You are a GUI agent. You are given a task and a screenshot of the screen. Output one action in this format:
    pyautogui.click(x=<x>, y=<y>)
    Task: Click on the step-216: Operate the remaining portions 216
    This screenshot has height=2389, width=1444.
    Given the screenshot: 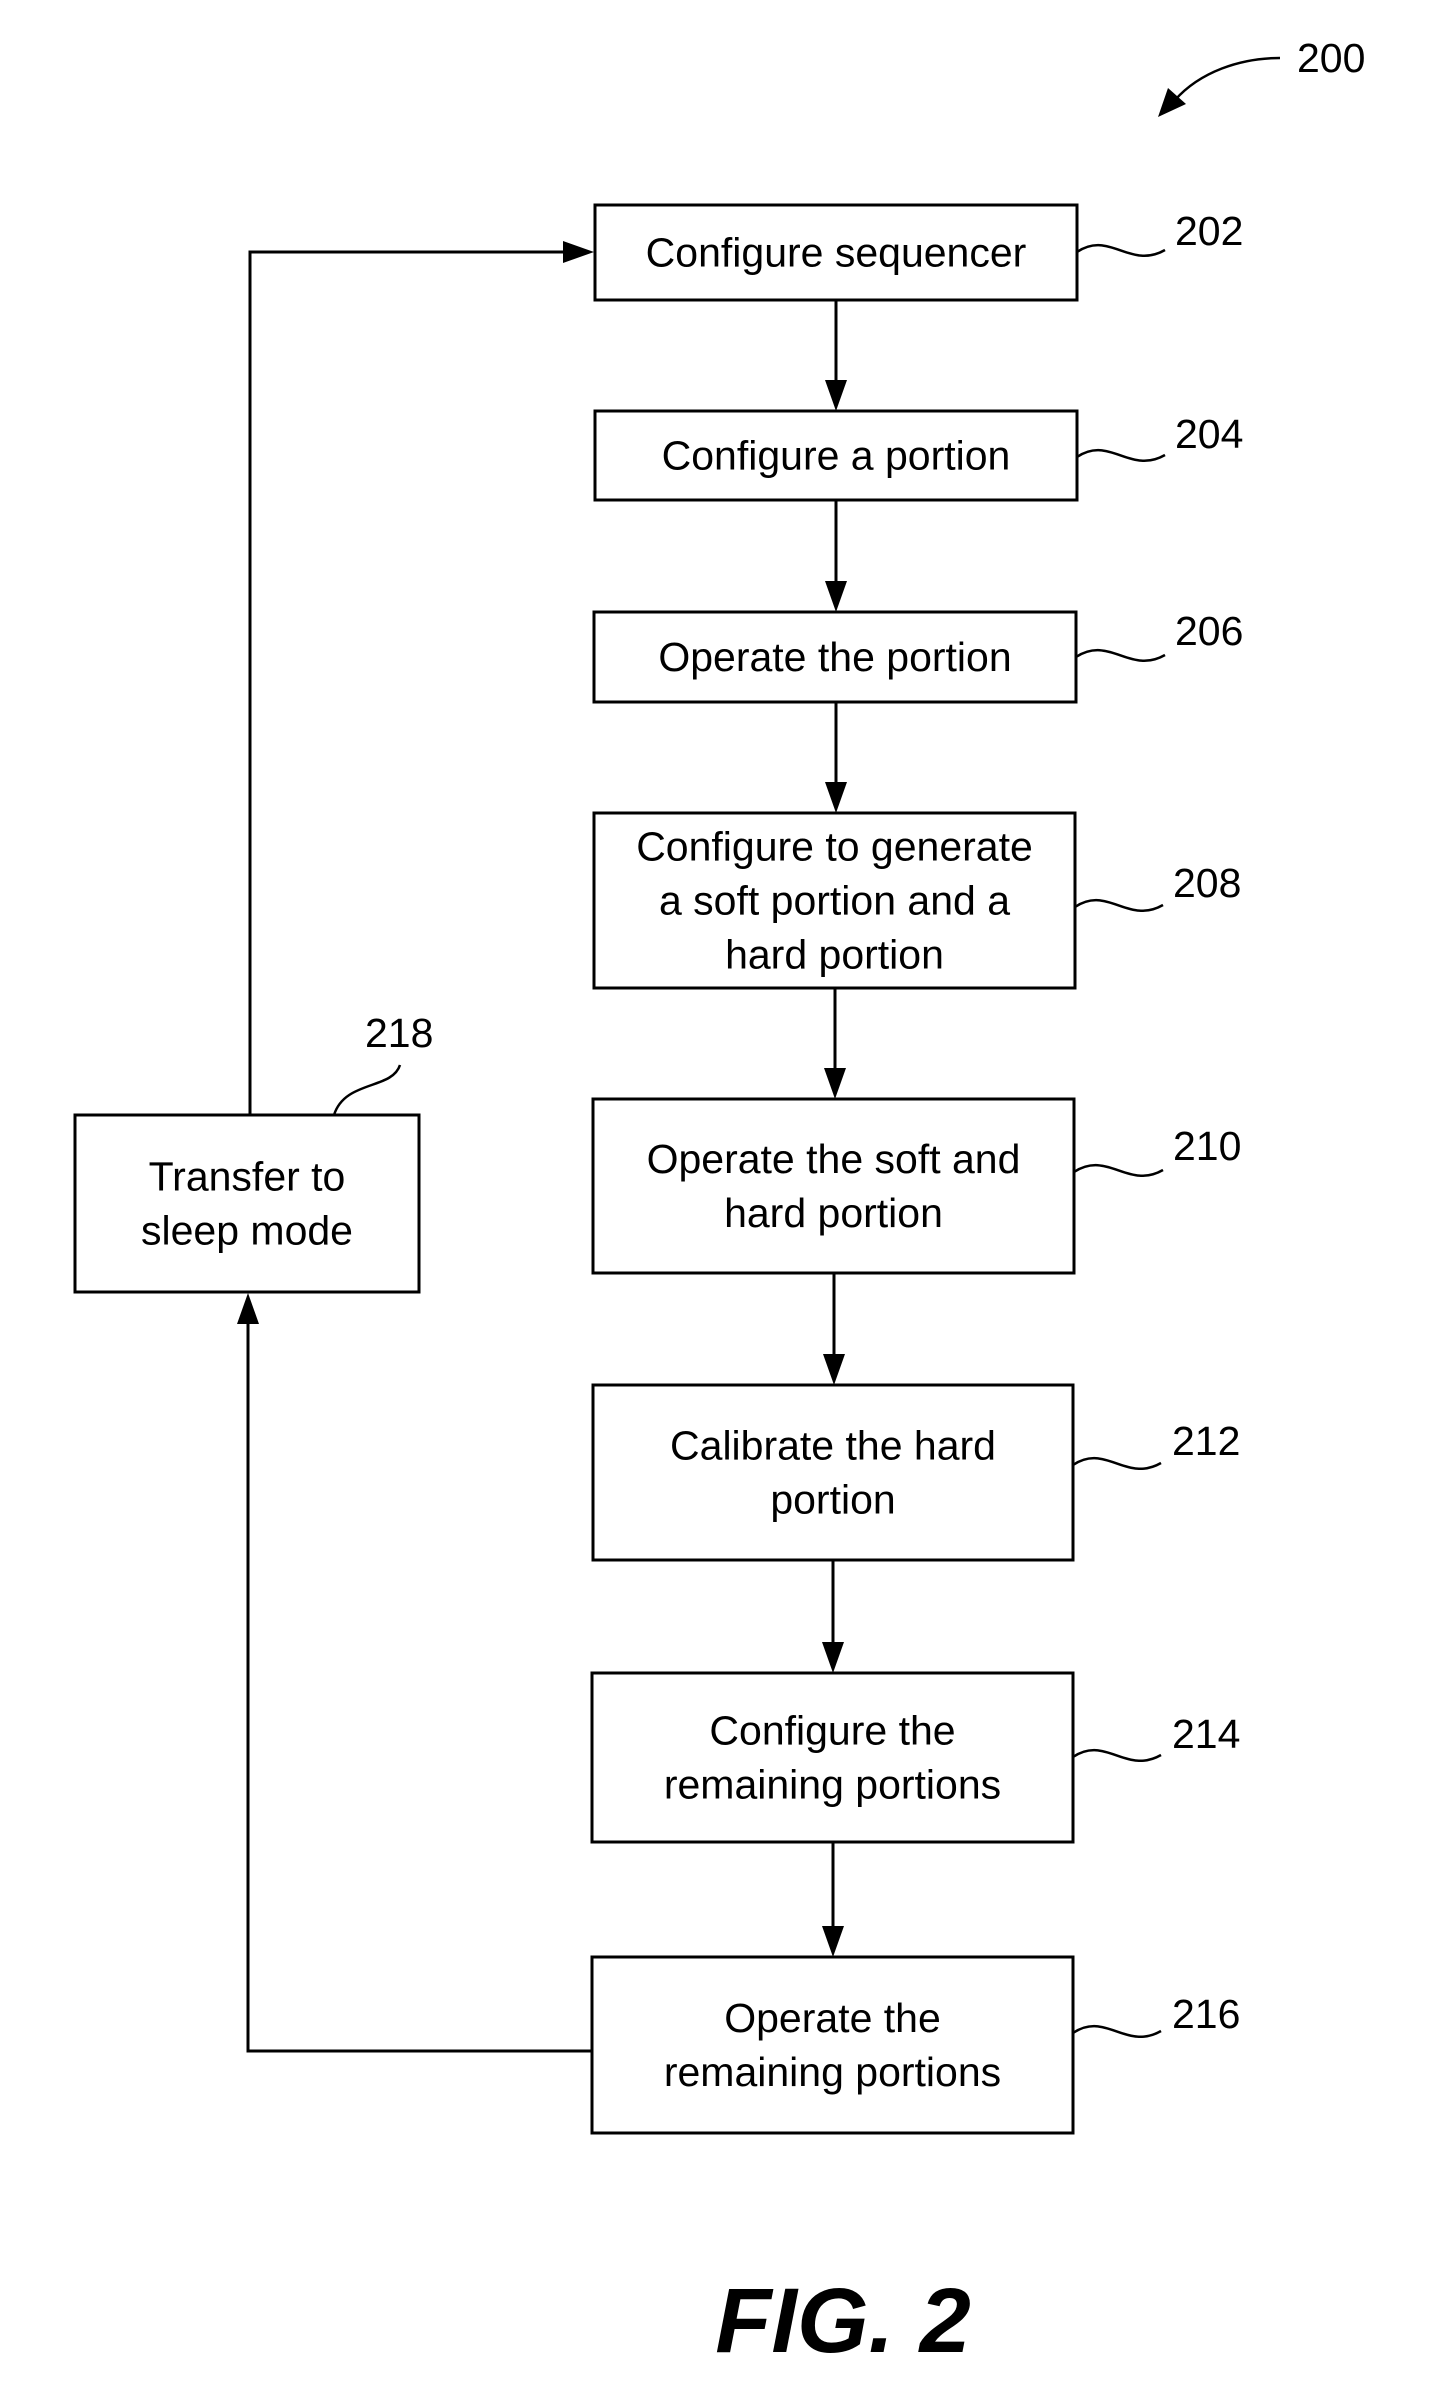 What is the action you would take?
    pyautogui.click(x=915, y=2045)
    